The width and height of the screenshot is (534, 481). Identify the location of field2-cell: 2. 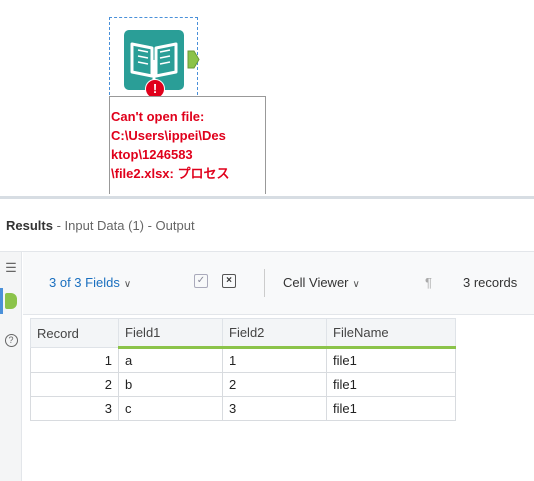
(274, 384).